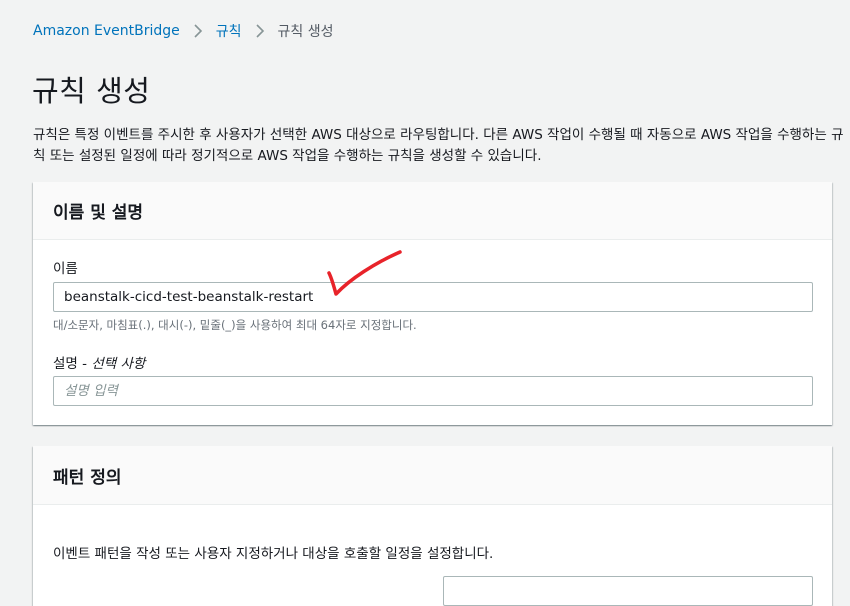 The height and width of the screenshot is (606, 850). What do you see at coordinates (98, 213) in the screenshot?
I see `panel-title: 이름 및 설명` at bounding box center [98, 213].